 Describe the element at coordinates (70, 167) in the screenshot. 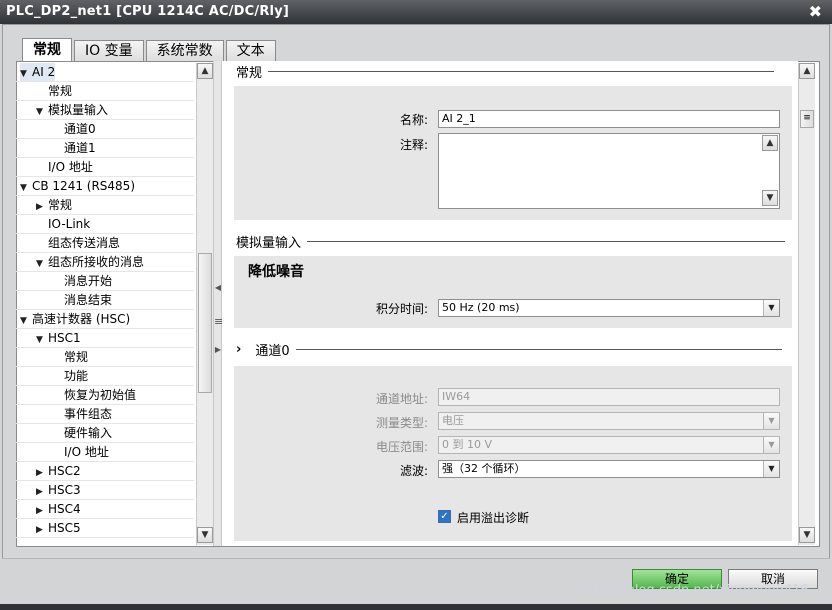

I see `tree-item-label: I/O 地址` at that location.